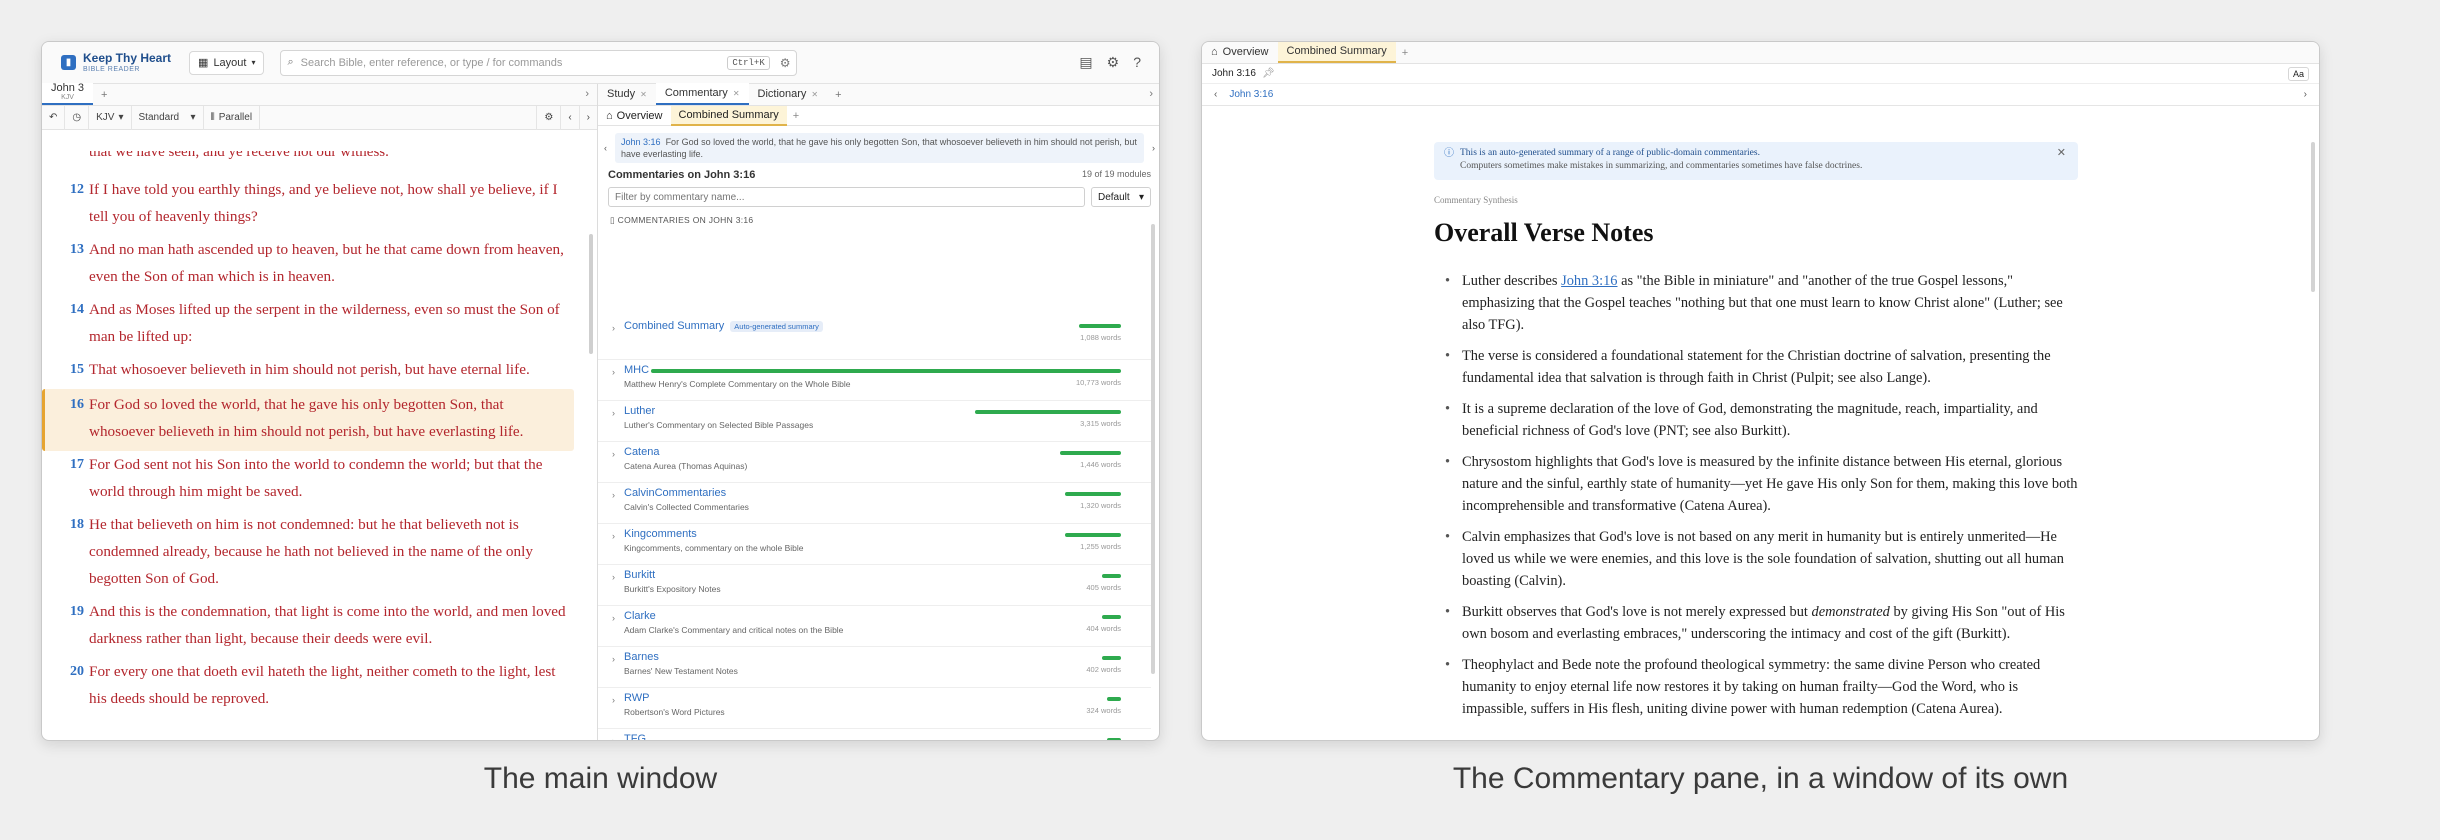  What do you see at coordinates (77, 249) in the screenshot?
I see `verse-number: 13` at bounding box center [77, 249].